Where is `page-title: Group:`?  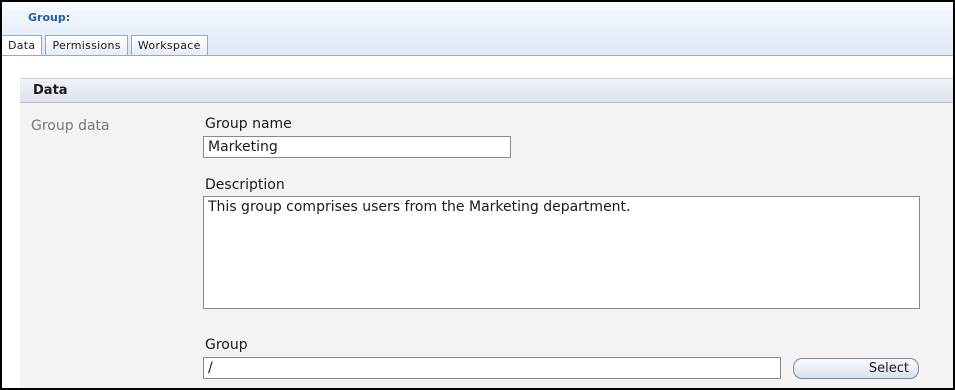
page-title: Group: is located at coordinates (49, 17).